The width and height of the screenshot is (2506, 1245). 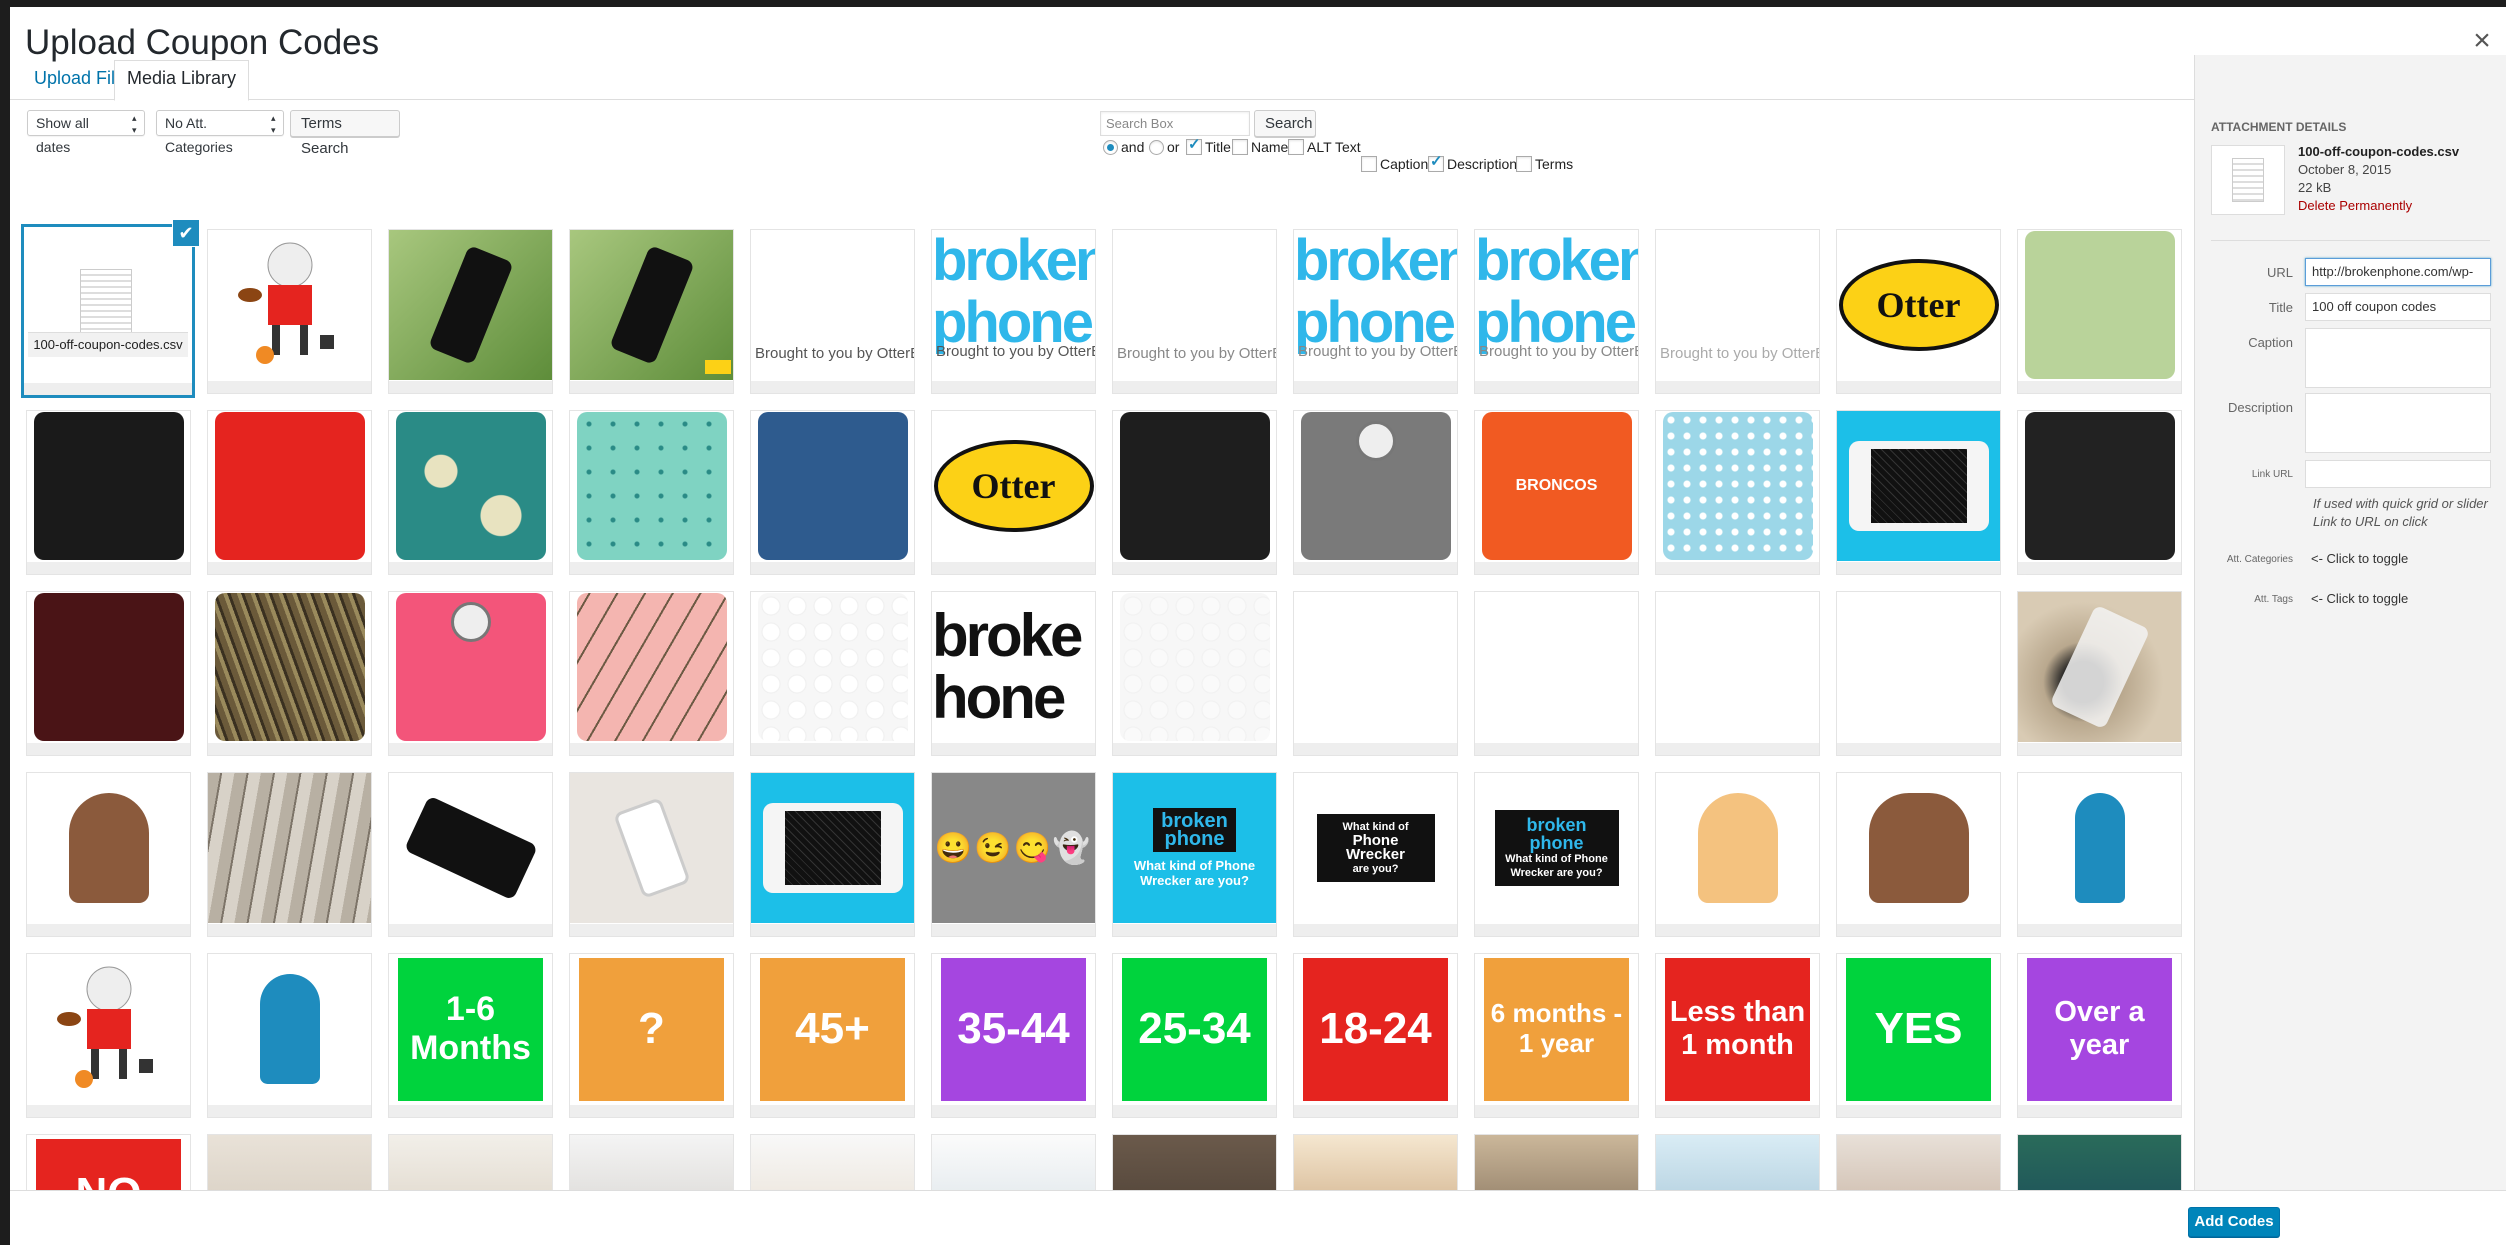 What do you see at coordinates (1394, 164) in the screenshot?
I see `option-caption: Caption` at bounding box center [1394, 164].